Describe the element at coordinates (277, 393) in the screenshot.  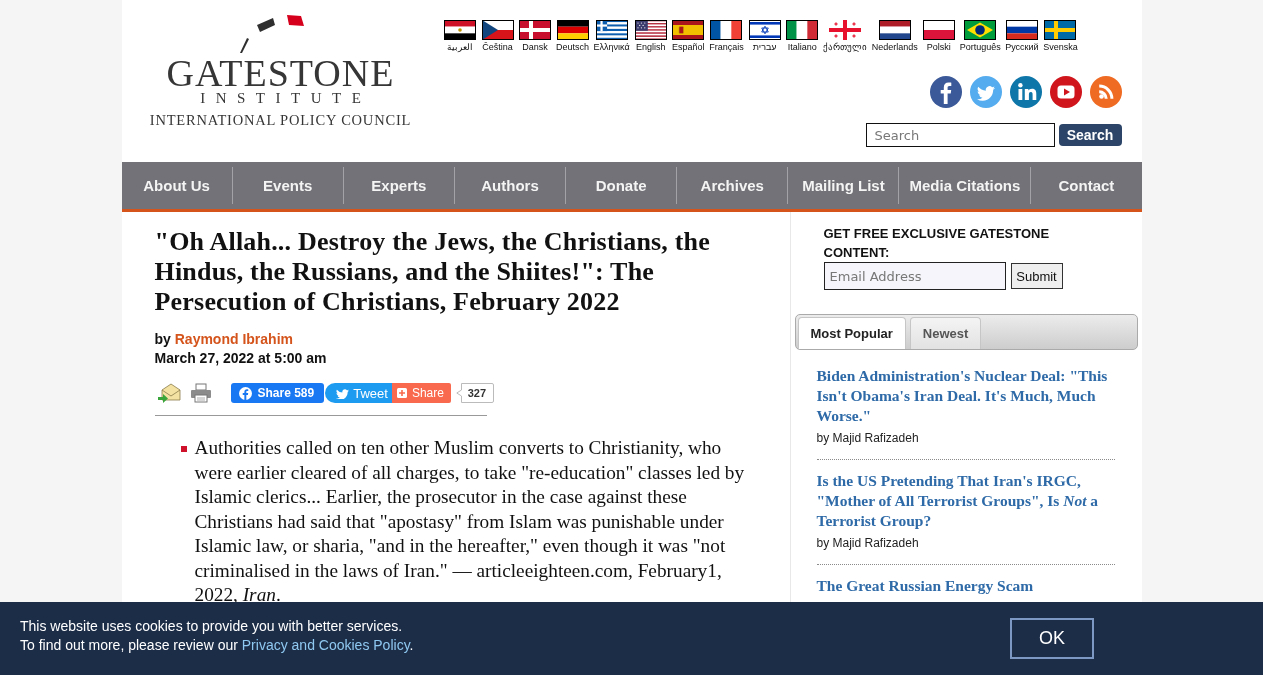
I see `facebook-share-button: Share 589` at that location.